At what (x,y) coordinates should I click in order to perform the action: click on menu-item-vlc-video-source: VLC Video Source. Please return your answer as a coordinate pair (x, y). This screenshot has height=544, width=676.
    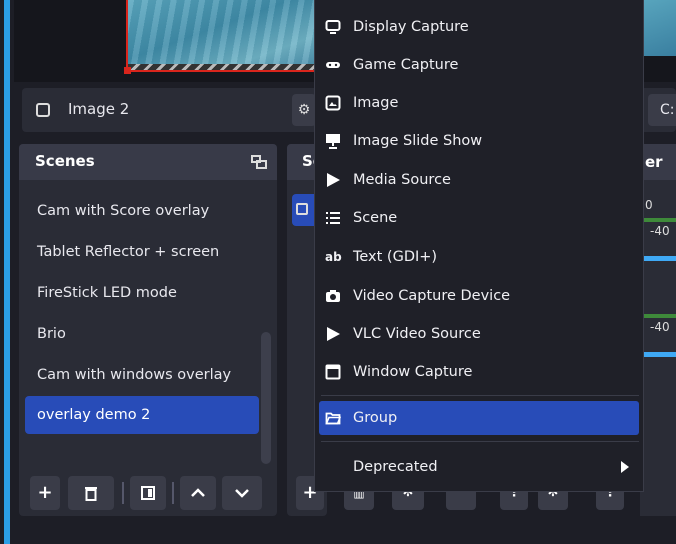
    Looking at the image, I should click on (479, 334).